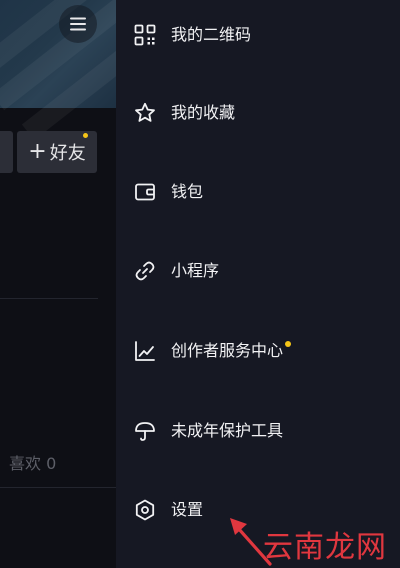  What do you see at coordinates (85, 135) in the screenshot?
I see `add-friend-notification-dot` at bounding box center [85, 135].